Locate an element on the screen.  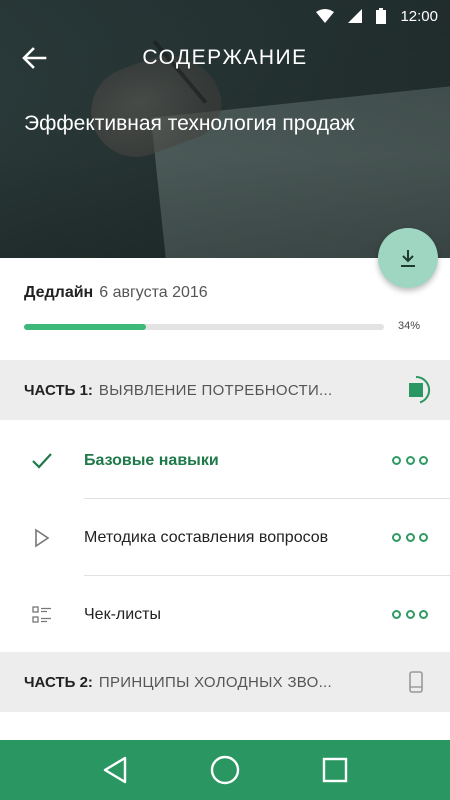
nav-back-button is located at coordinates (115, 770).